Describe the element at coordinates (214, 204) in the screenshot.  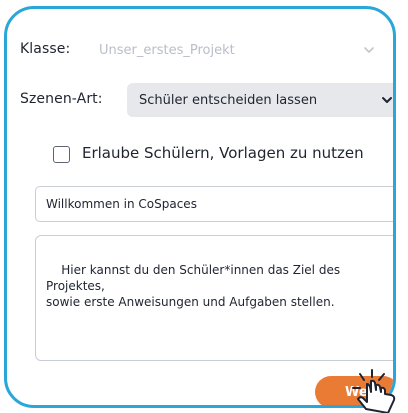
I see `title-input: Willkommen in CoSpaces` at that location.